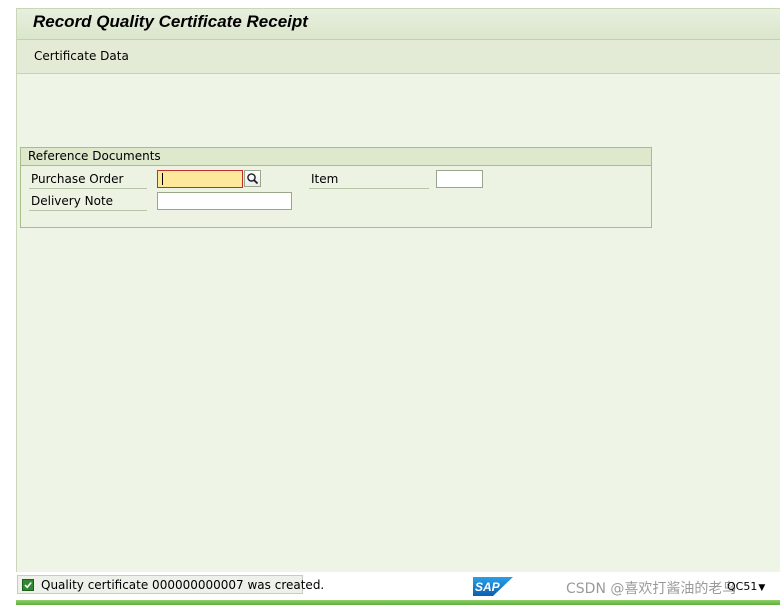 This screenshot has width=780, height=605. I want to click on certificate-data-button: Certificate Data, so click(81, 56).